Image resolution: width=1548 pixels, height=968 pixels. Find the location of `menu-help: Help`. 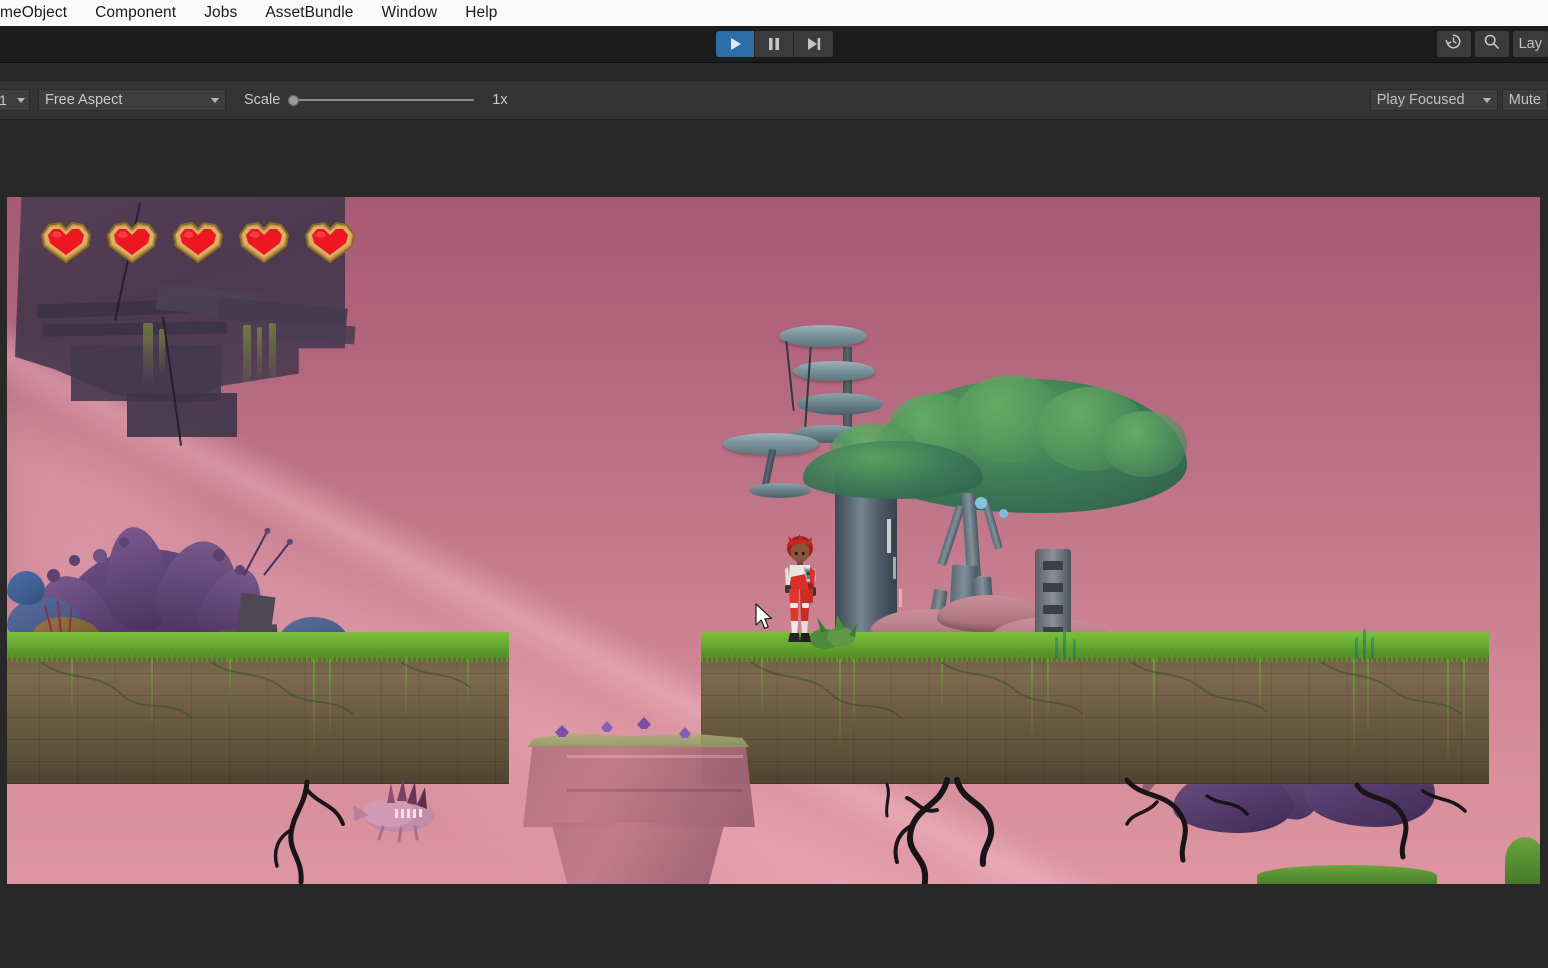

menu-help: Help is located at coordinates (481, 13).